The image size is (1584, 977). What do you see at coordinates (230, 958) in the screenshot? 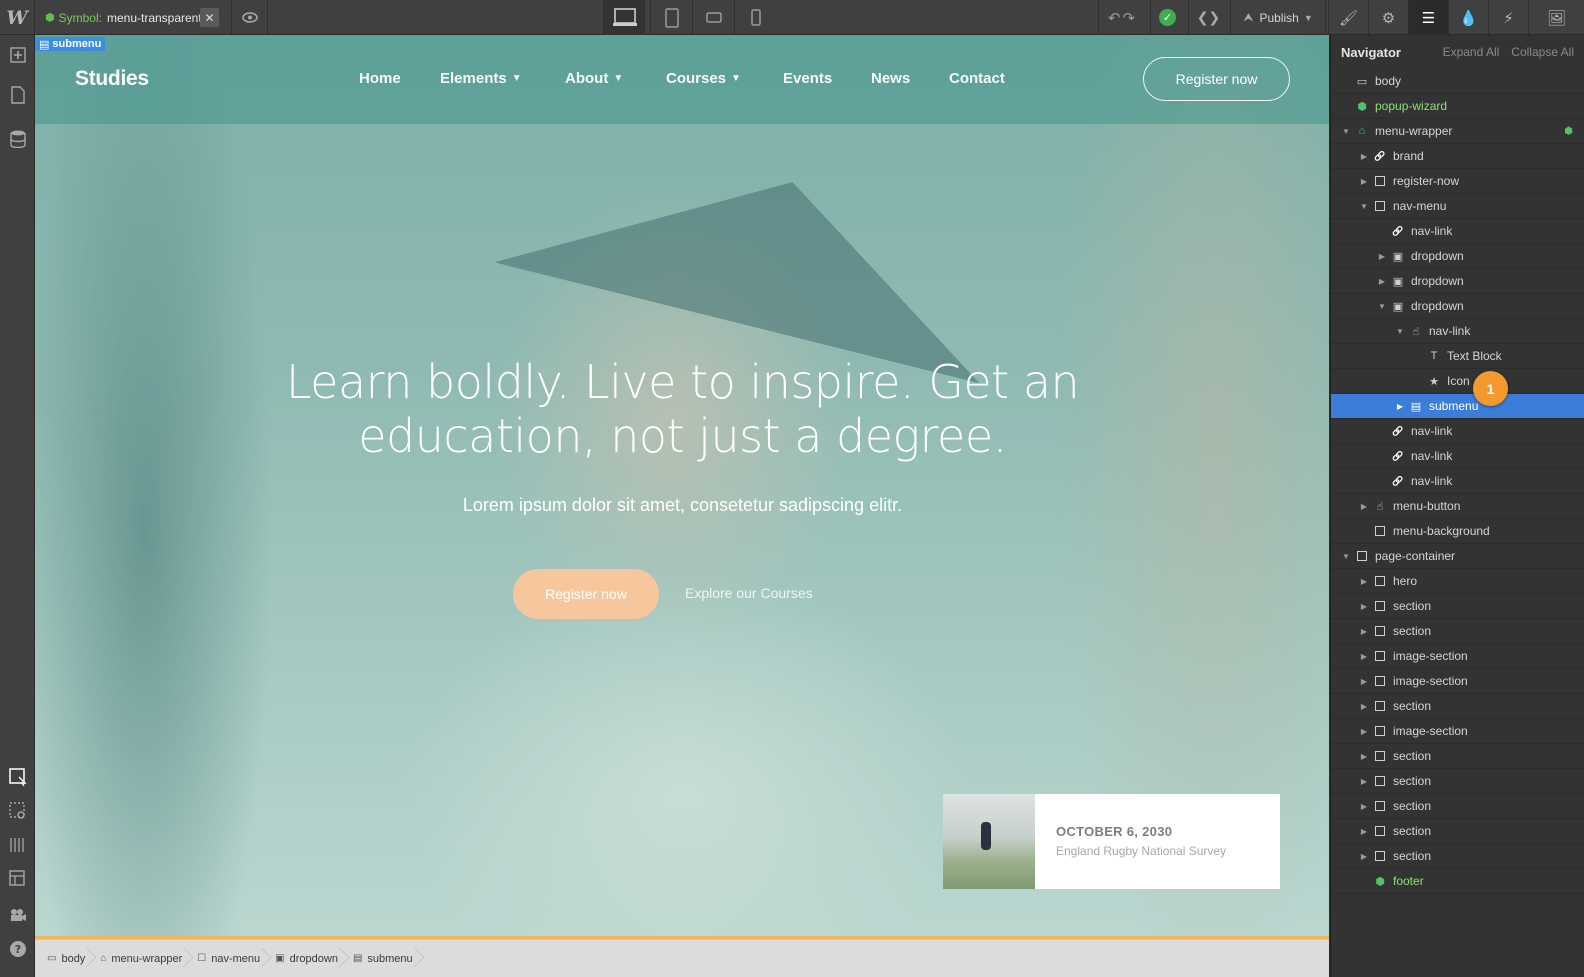
I see `breadcrumb-item-nav-menu: ☐ nav-menu` at bounding box center [230, 958].